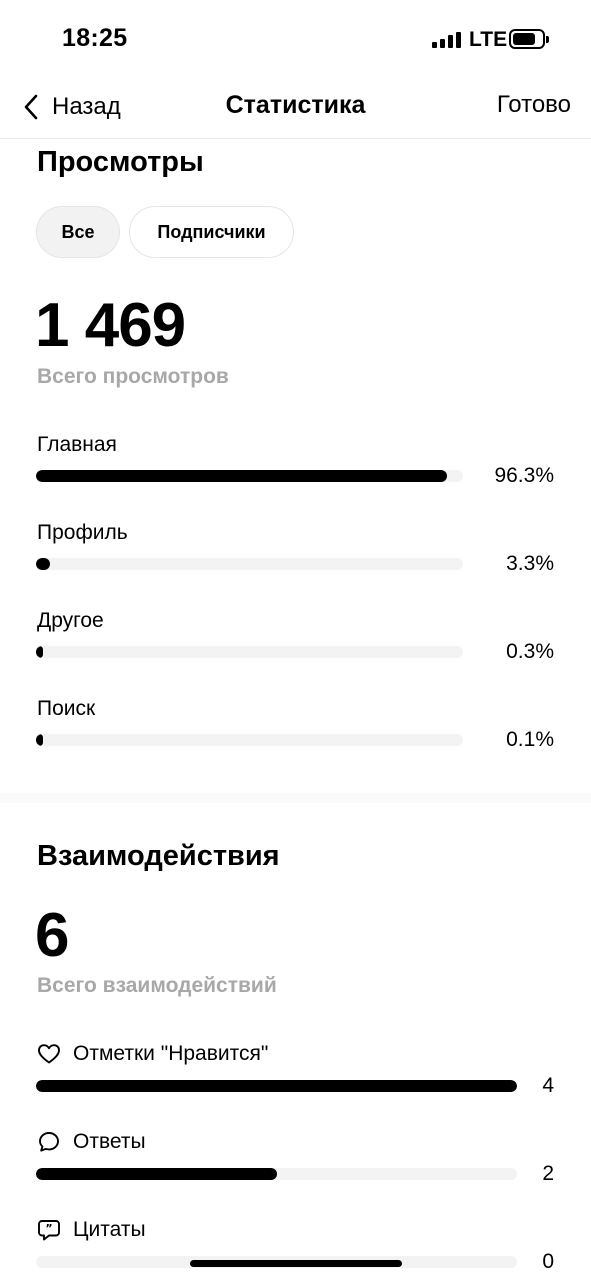 The height and width of the screenshot is (1280, 591). Describe the element at coordinates (171, 1053) in the screenshot. I see `interactions-row-label: Отметки "Нравится"` at that location.